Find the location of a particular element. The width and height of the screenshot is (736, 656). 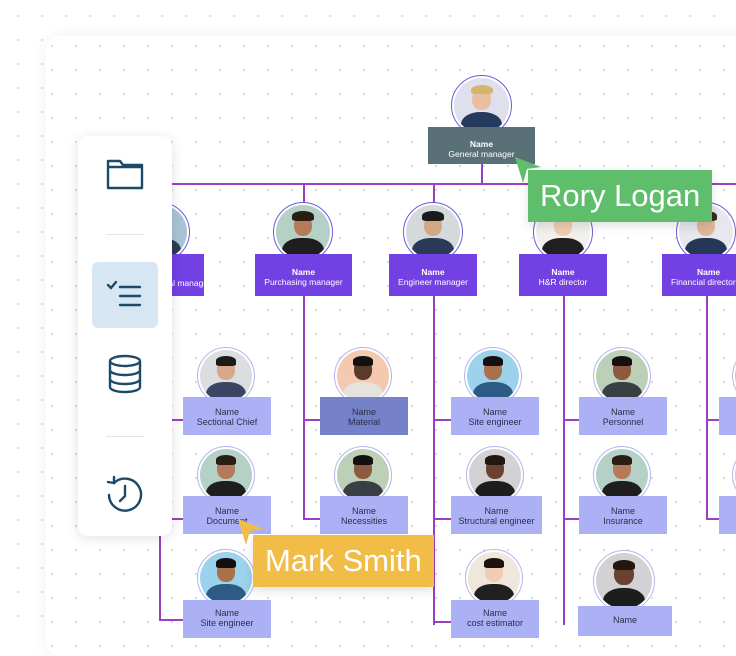

node-staff: Name Personnel is located at coordinates (623, 416).